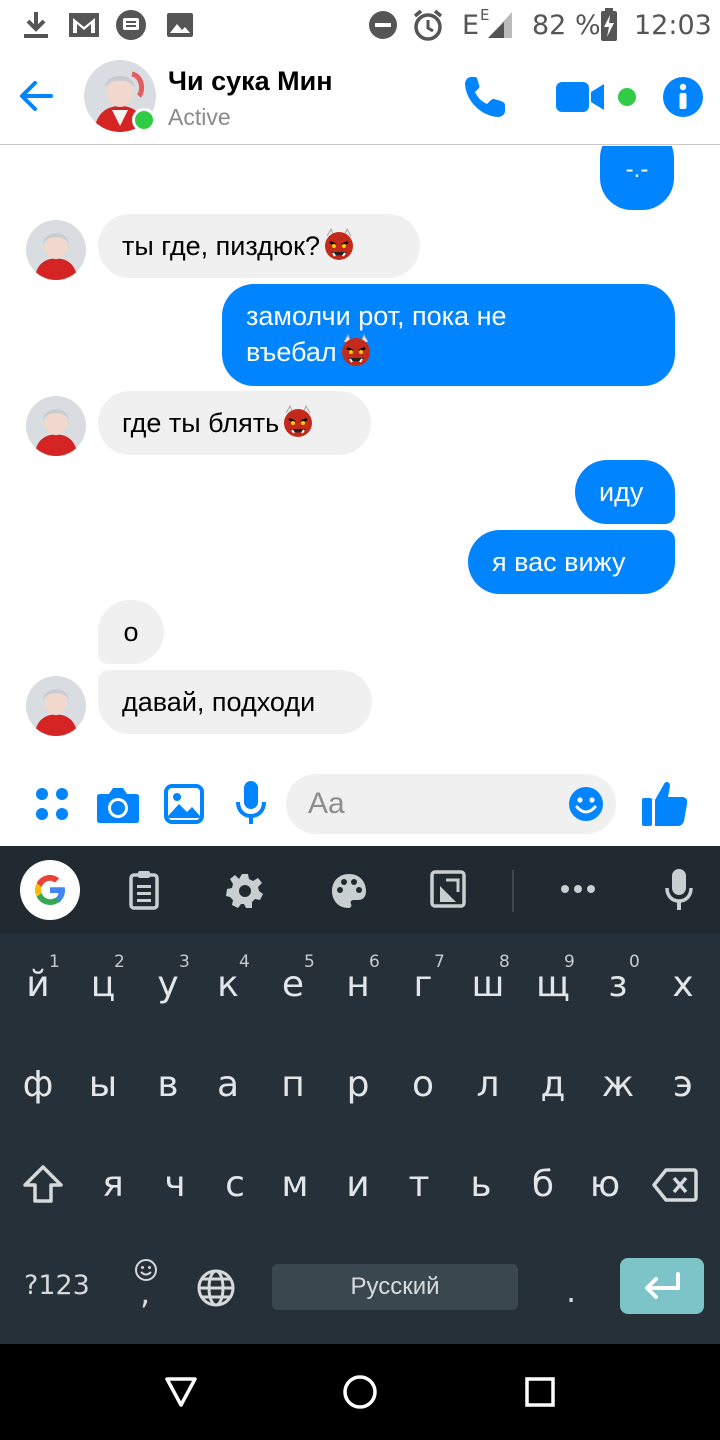 The image size is (720, 1440). What do you see at coordinates (376, 316) in the screenshot?
I see `message-text-line1: замолчи рот, пока не` at bounding box center [376, 316].